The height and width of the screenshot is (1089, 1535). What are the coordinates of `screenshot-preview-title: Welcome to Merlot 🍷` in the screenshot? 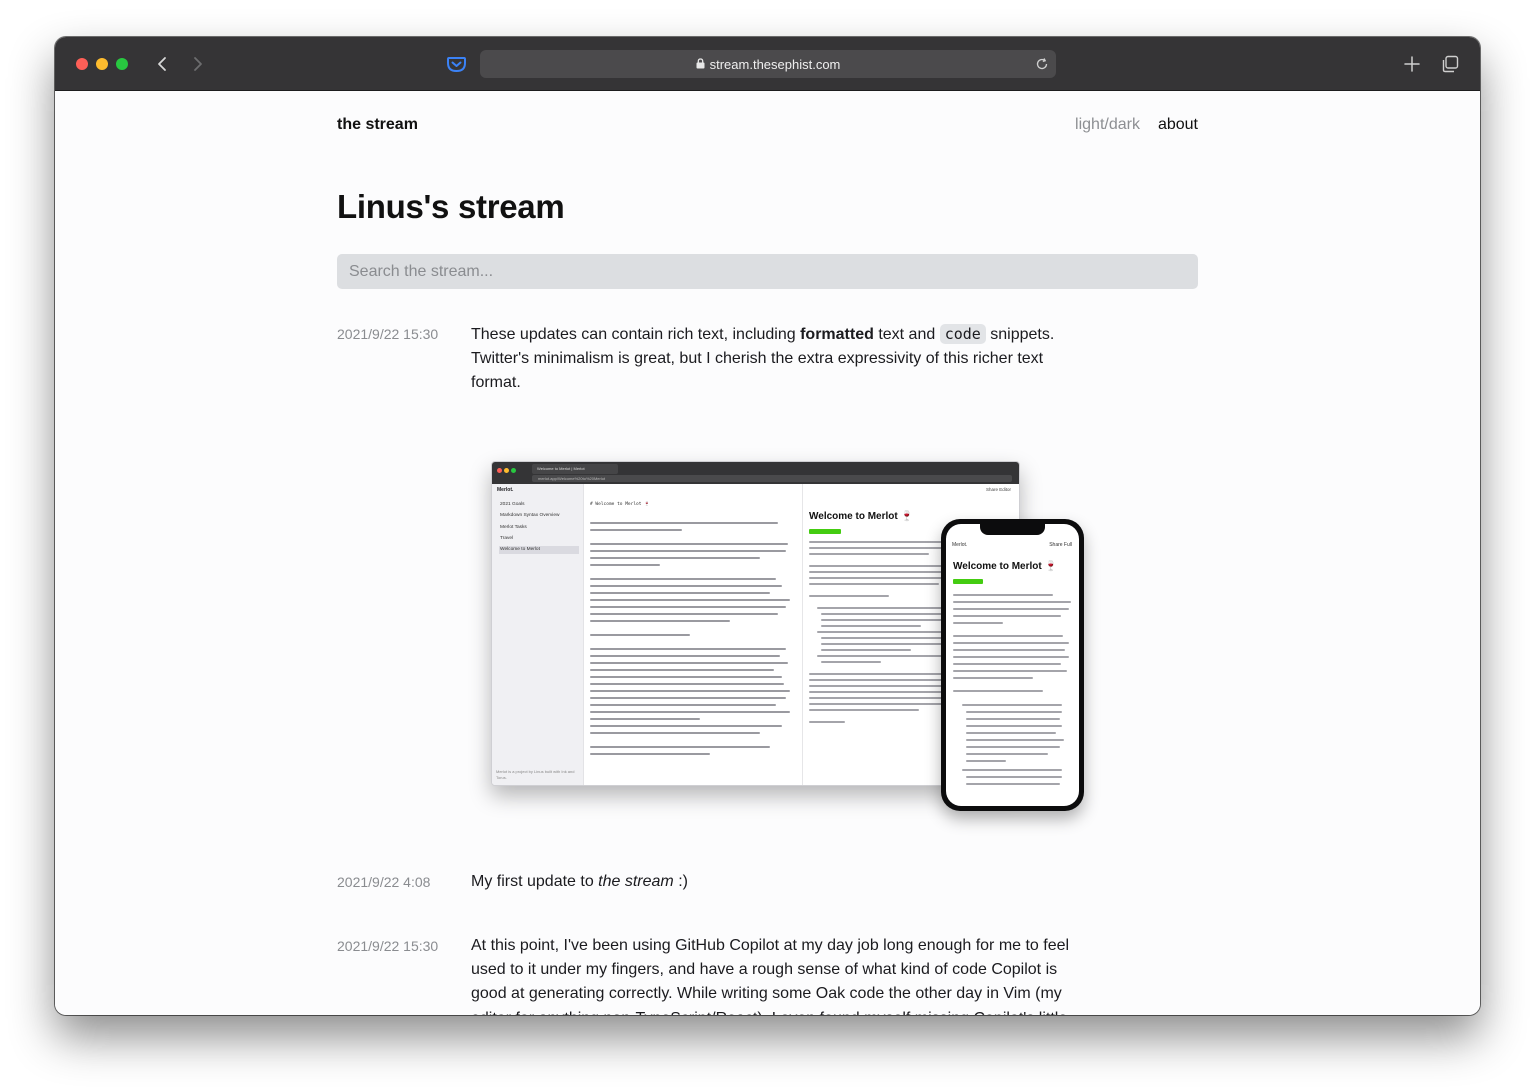 It's located at (861, 516).